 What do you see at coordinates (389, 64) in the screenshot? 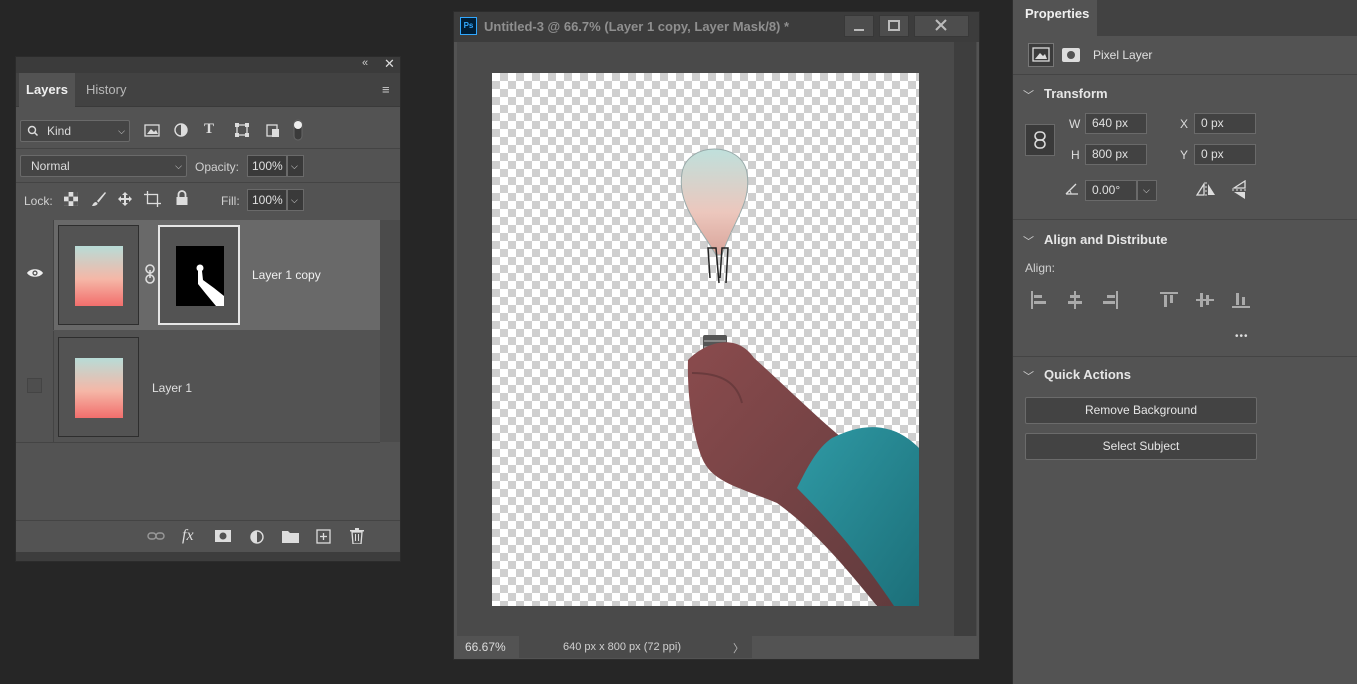
I see `close-icon: ✕` at bounding box center [389, 64].